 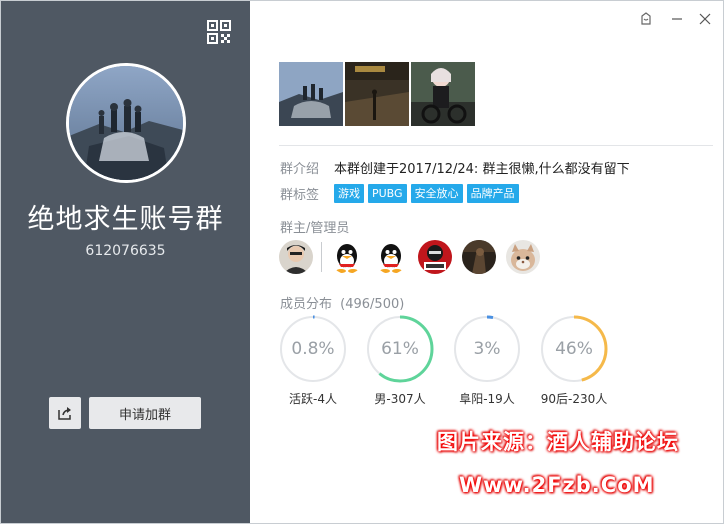 What do you see at coordinates (487, 399) in the screenshot?
I see `stat-label: 阜阳-19人` at bounding box center [487, 399].